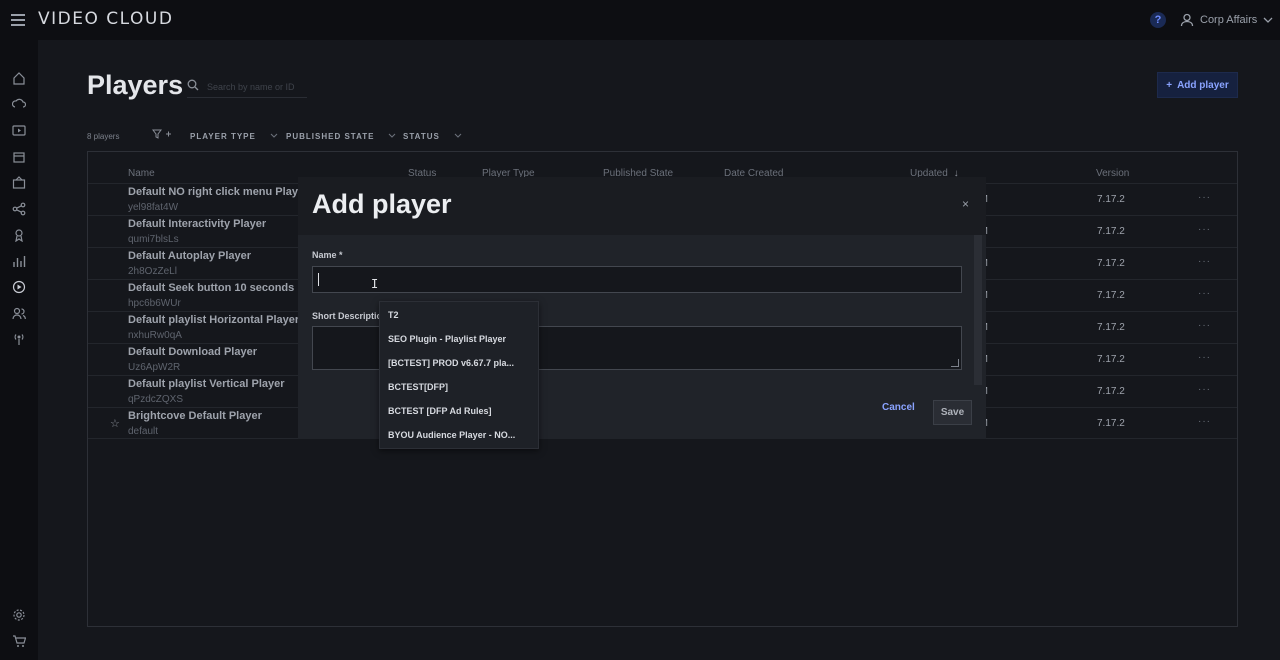 The height and width of the screenshot is (660, 1280). I want to click on player-id: 2h8OzZeLl, so click(152, 271).